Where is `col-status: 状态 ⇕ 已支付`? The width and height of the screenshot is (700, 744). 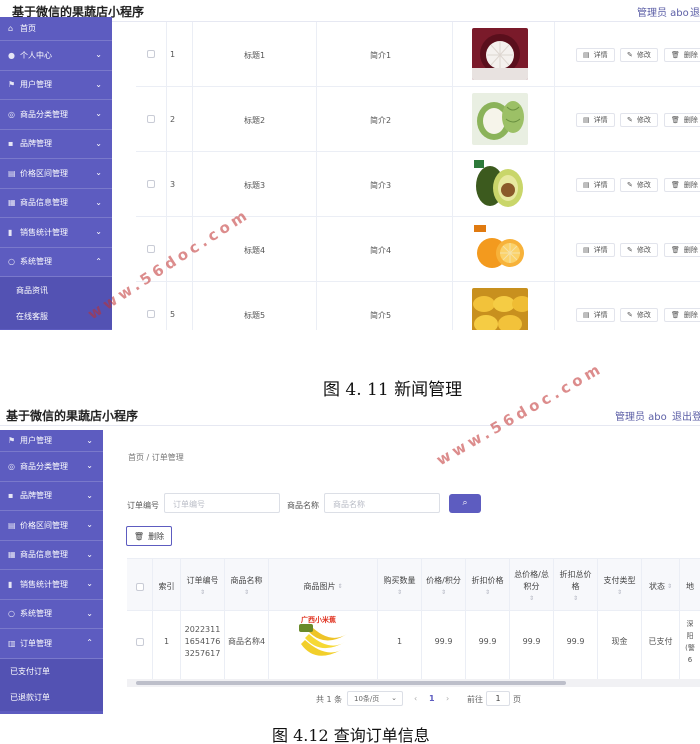 col-status: 状态 ⇕ 已支付 is located at coordinates (661, 621).